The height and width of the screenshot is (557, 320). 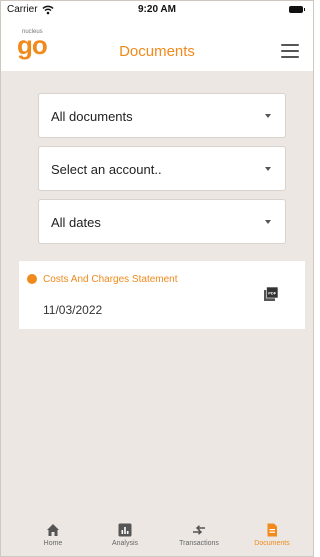 What do you see at coordinates (272, 530) in the screenshot?
I see `document-icon` at bounding box center [272, 530].